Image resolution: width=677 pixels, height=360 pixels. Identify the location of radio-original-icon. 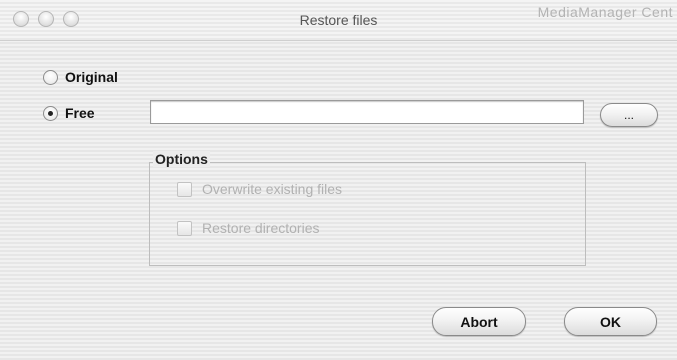
(50, 77).